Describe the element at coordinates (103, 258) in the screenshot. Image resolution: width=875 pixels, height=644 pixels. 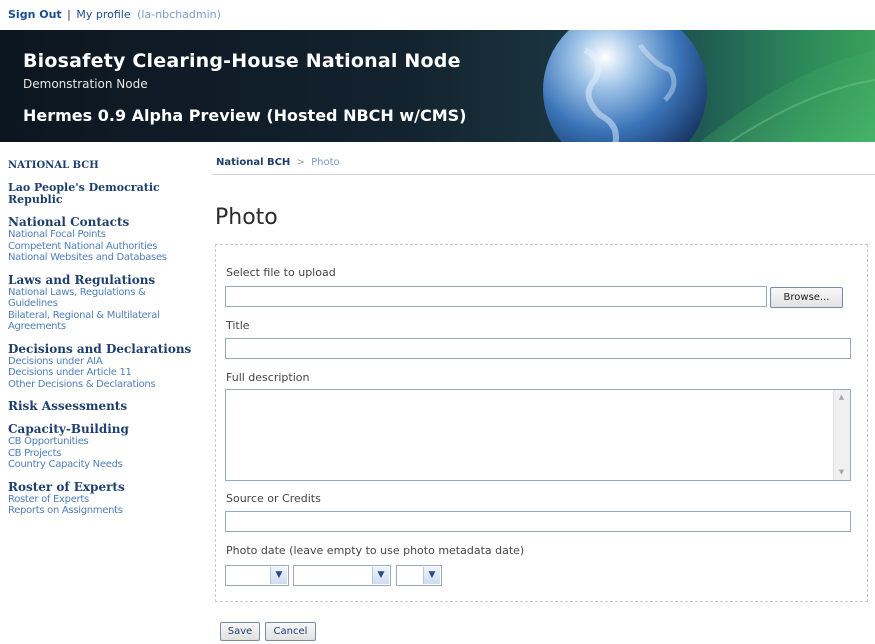
I see `sidebar-item-national-websites: National Websites and Databases` at that location.